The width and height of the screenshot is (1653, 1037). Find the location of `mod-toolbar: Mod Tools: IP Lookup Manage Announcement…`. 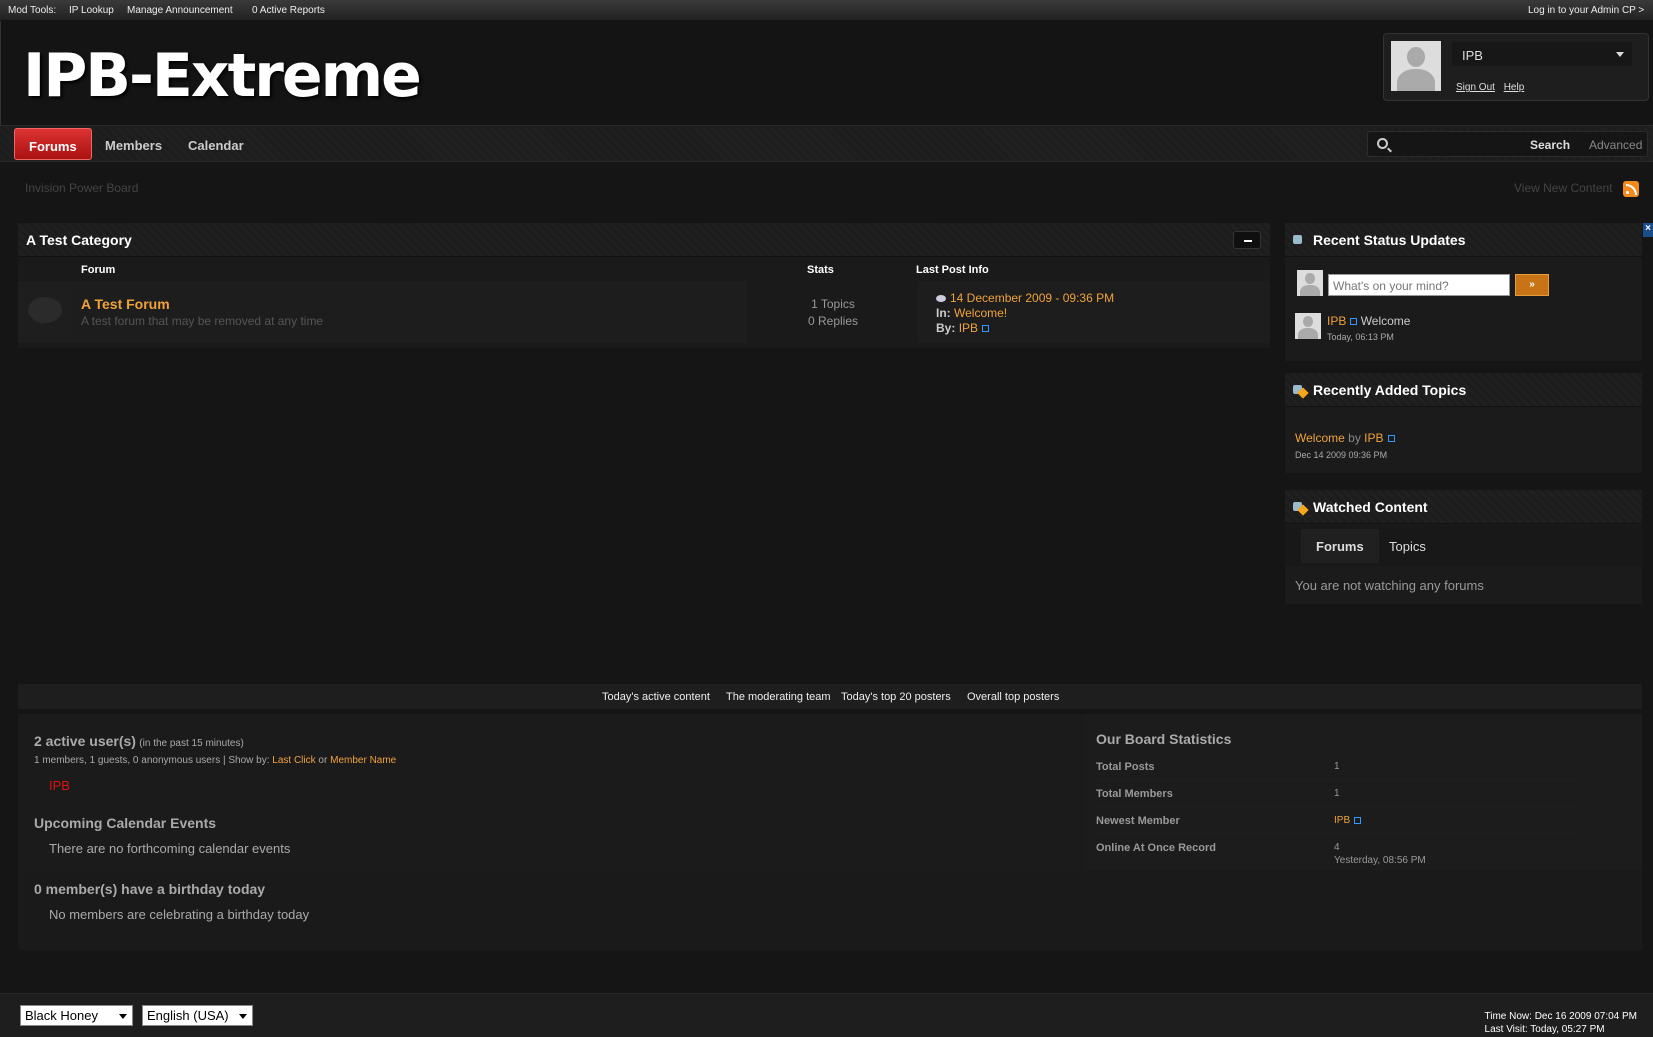

mod-toolbar: Mod Tools: IP Lookup Manage Announcement… is located at coordinates (826, 10).